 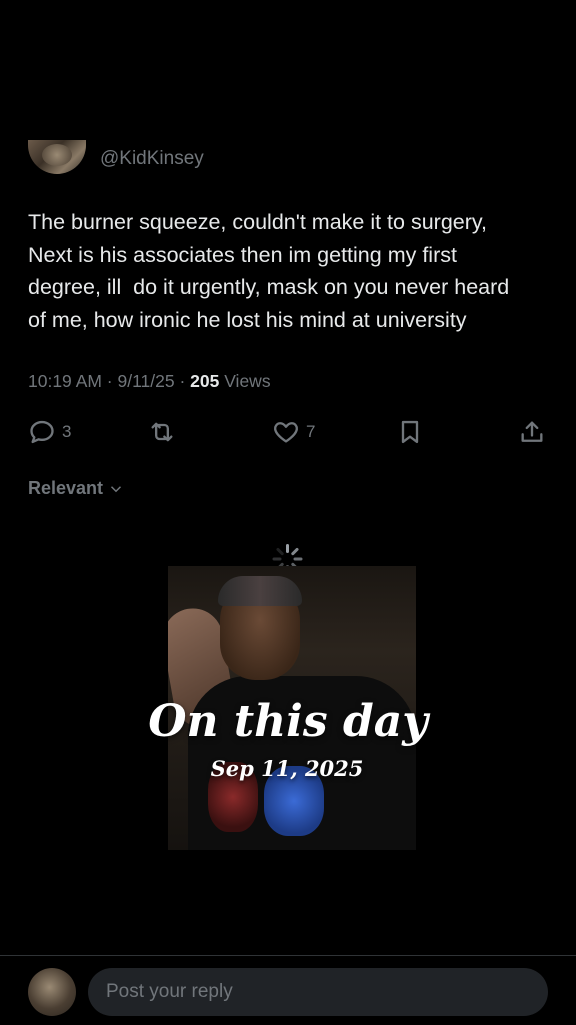 I want to click on heart-icon, so click(x=286, y=432).